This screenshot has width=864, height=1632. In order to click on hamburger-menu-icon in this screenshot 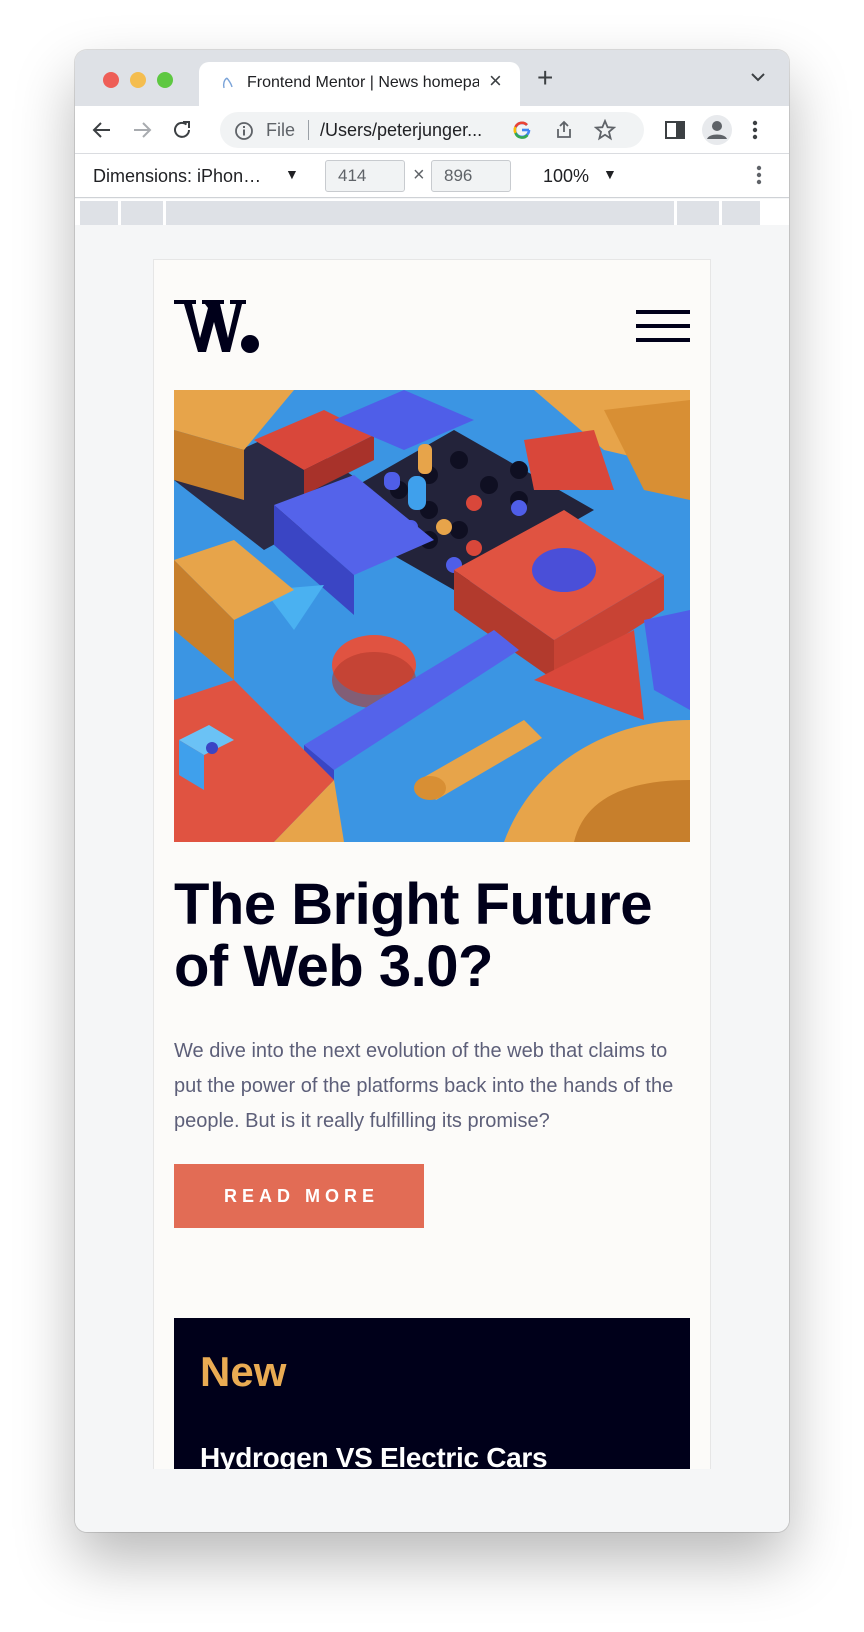, I will do `click(664, 327)`.